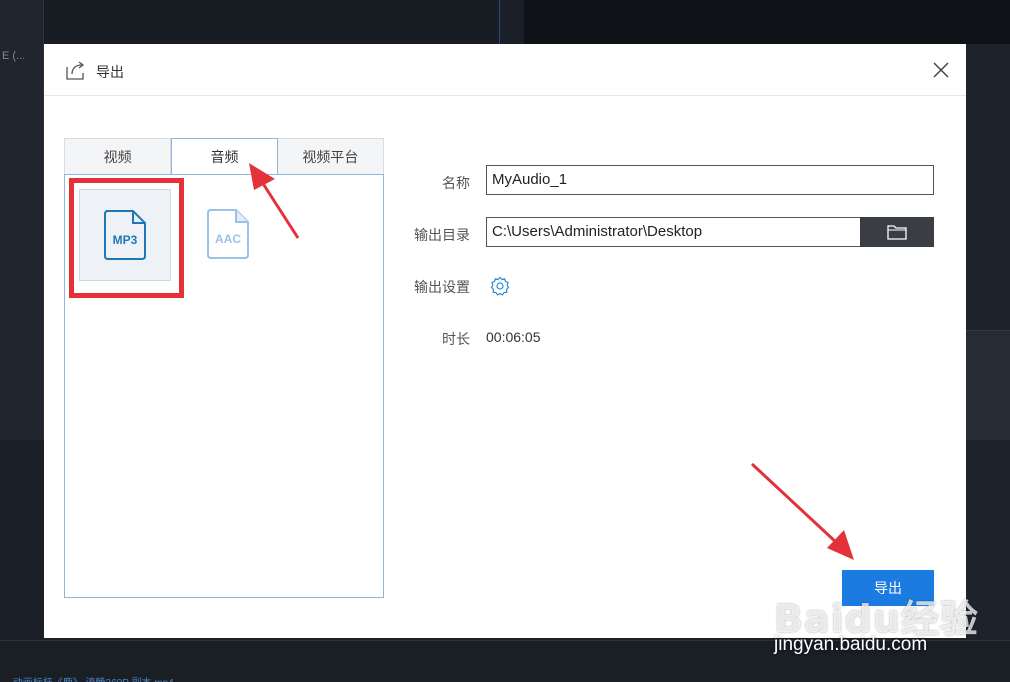 The width and height of the screenshot is (1010, 682). I want to click on close-icon, so click(941, 70).